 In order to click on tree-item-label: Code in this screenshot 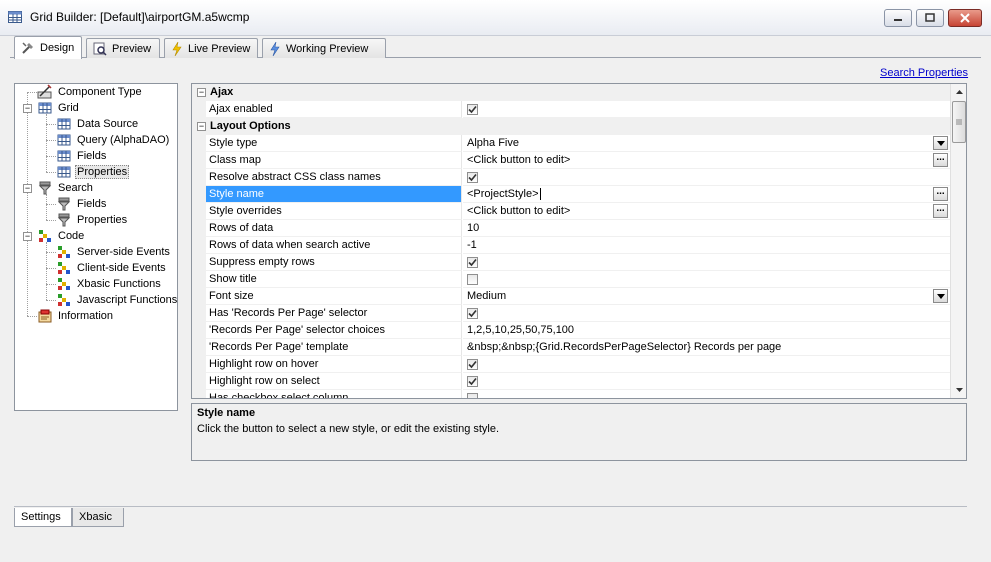, I will do `click(71, 236)`.